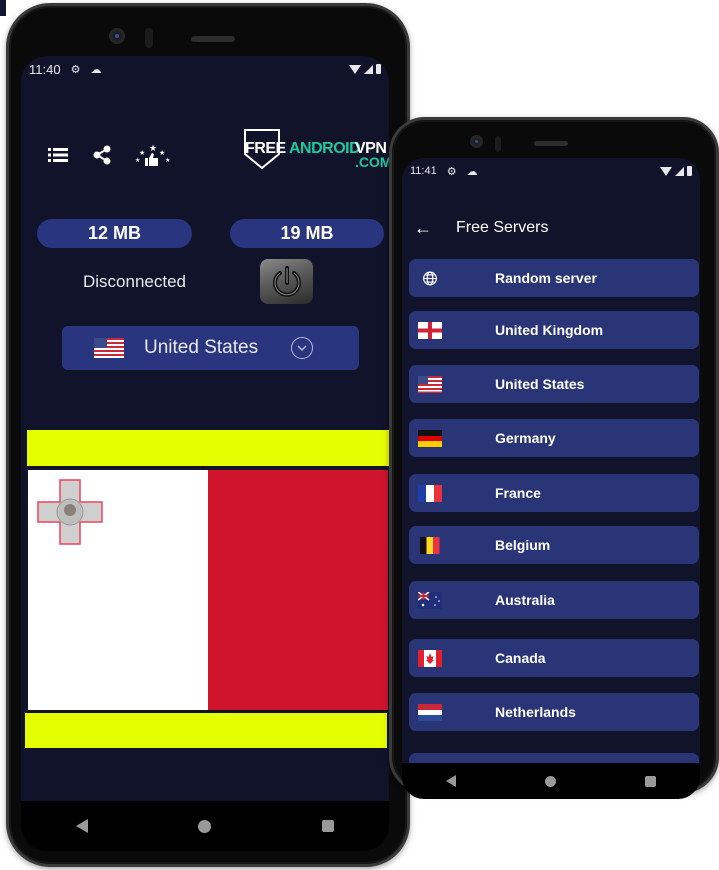 The width and height of the screenshot is (719, 870). I want to click on rate-stars-thumbs-up-icon: ★ ★ ★ ★ ★, so click(153, 154).